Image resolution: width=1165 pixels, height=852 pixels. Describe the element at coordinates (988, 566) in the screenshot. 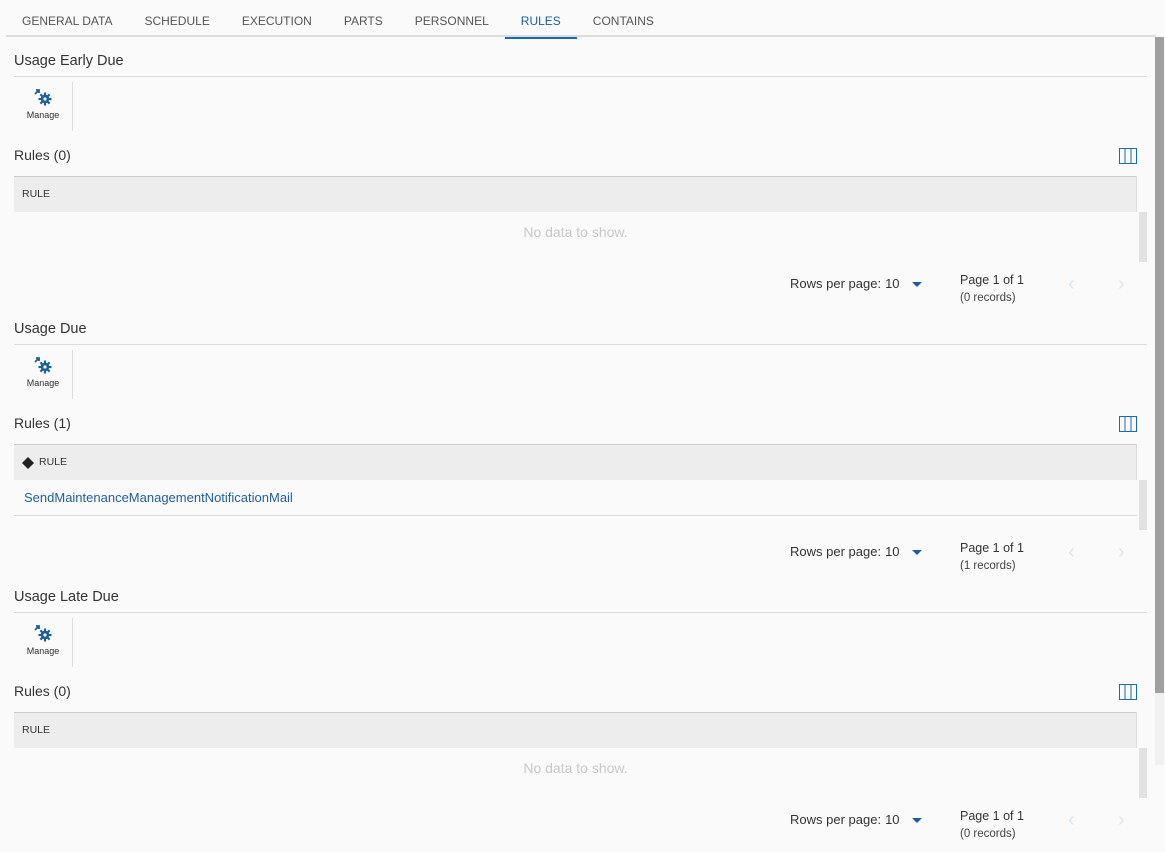

I see `records-count: (1 records)` at that location.